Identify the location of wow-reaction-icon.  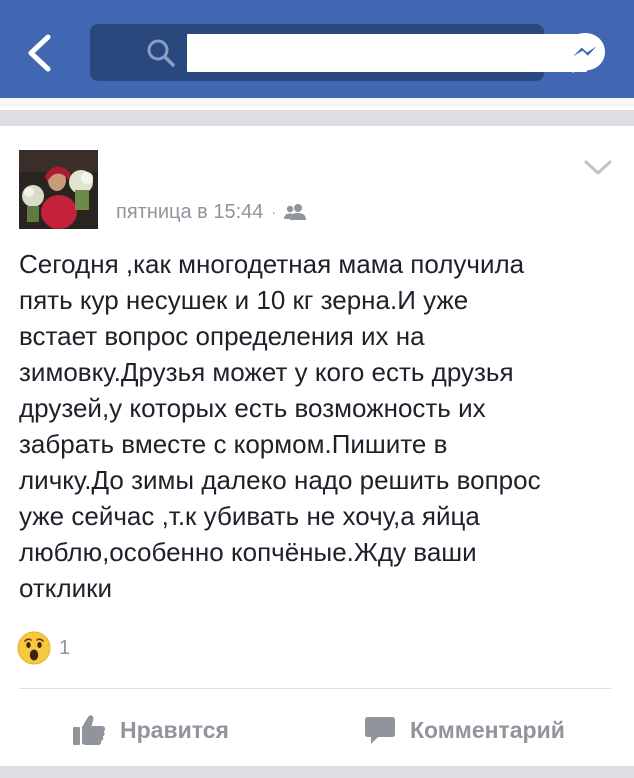
(34, 648).